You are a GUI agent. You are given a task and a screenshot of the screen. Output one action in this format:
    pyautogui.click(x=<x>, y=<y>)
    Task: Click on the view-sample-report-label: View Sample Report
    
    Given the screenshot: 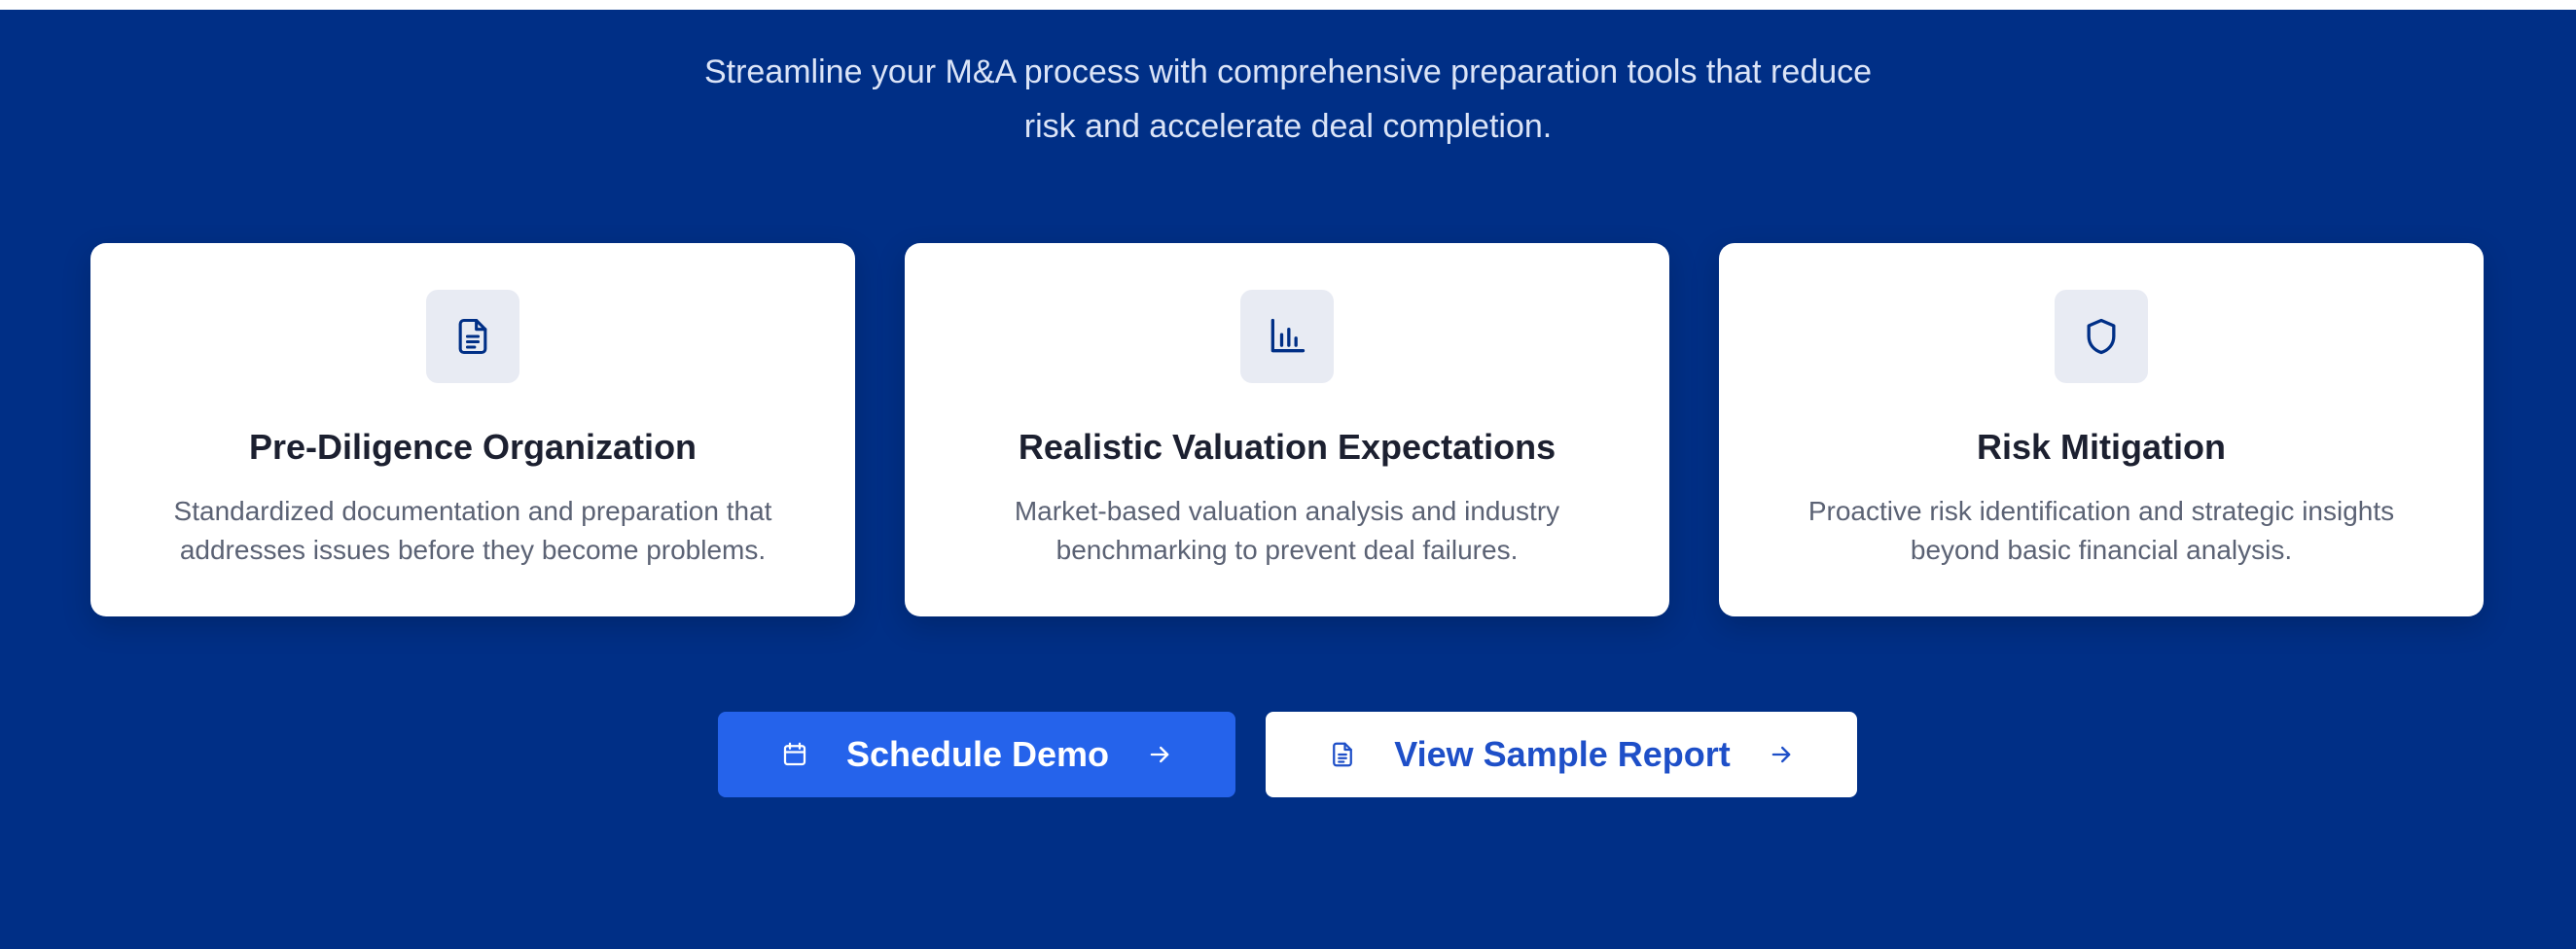 What is the action you would take?
    pyautogui.click(x=1562, y=754)
    